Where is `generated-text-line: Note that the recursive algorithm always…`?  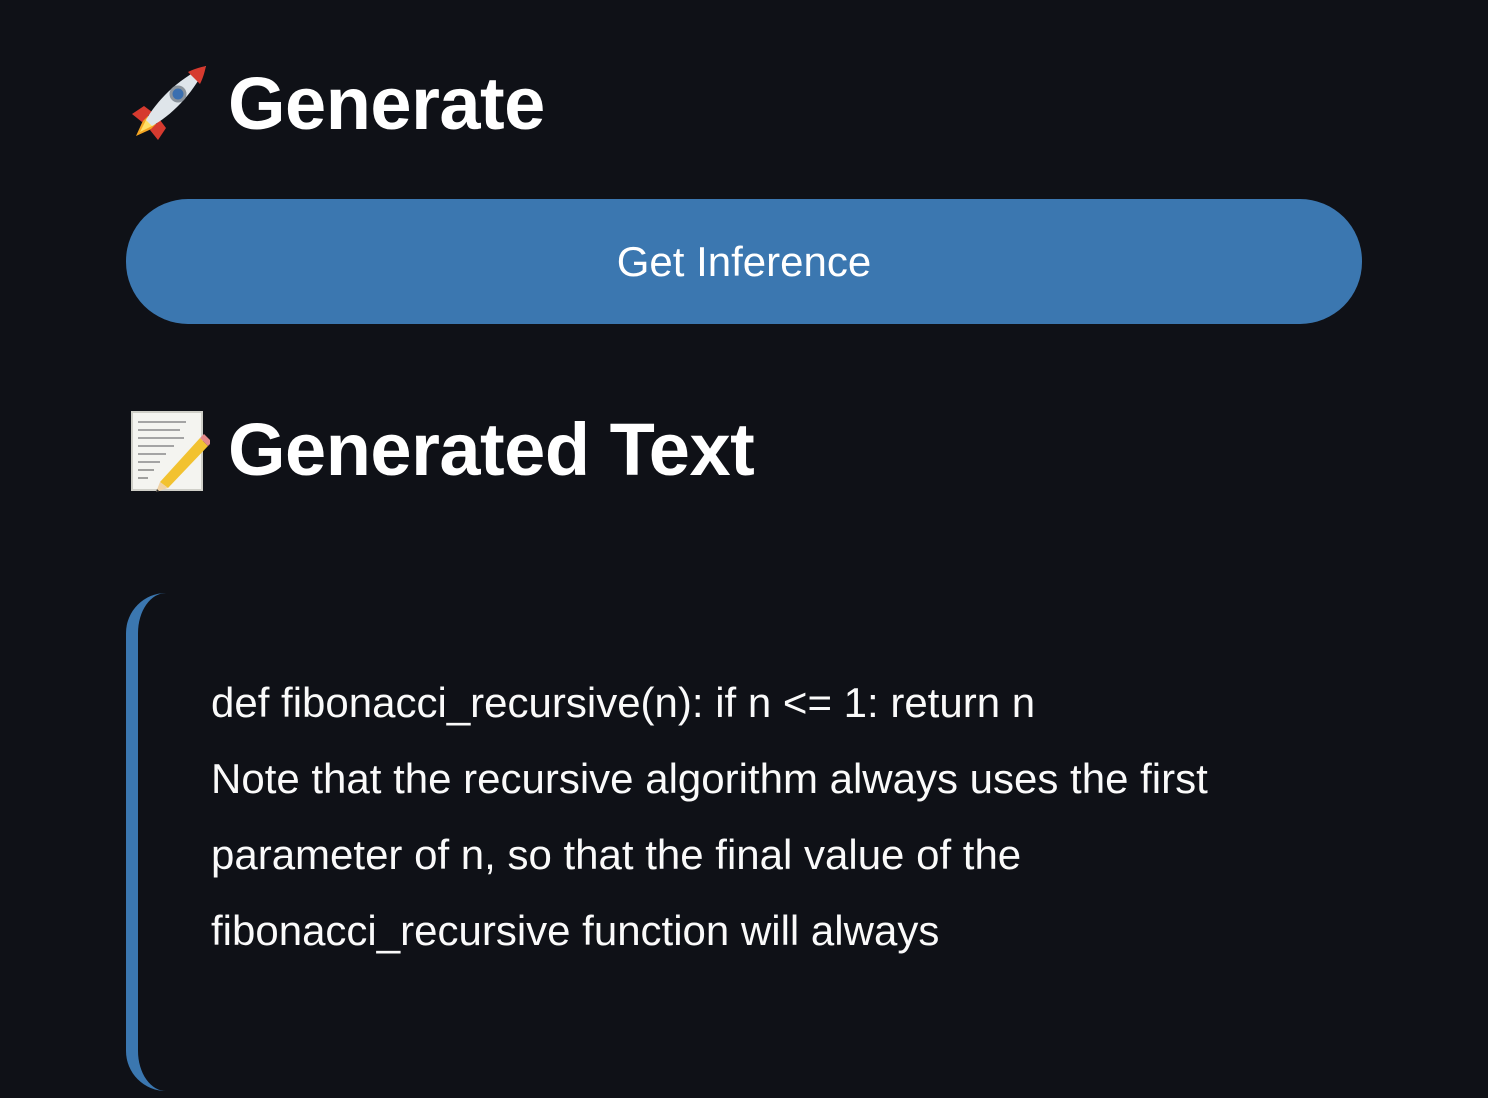 generated-text-line: Note that the recursive algorithm always… is located at coordinates (709, 778).